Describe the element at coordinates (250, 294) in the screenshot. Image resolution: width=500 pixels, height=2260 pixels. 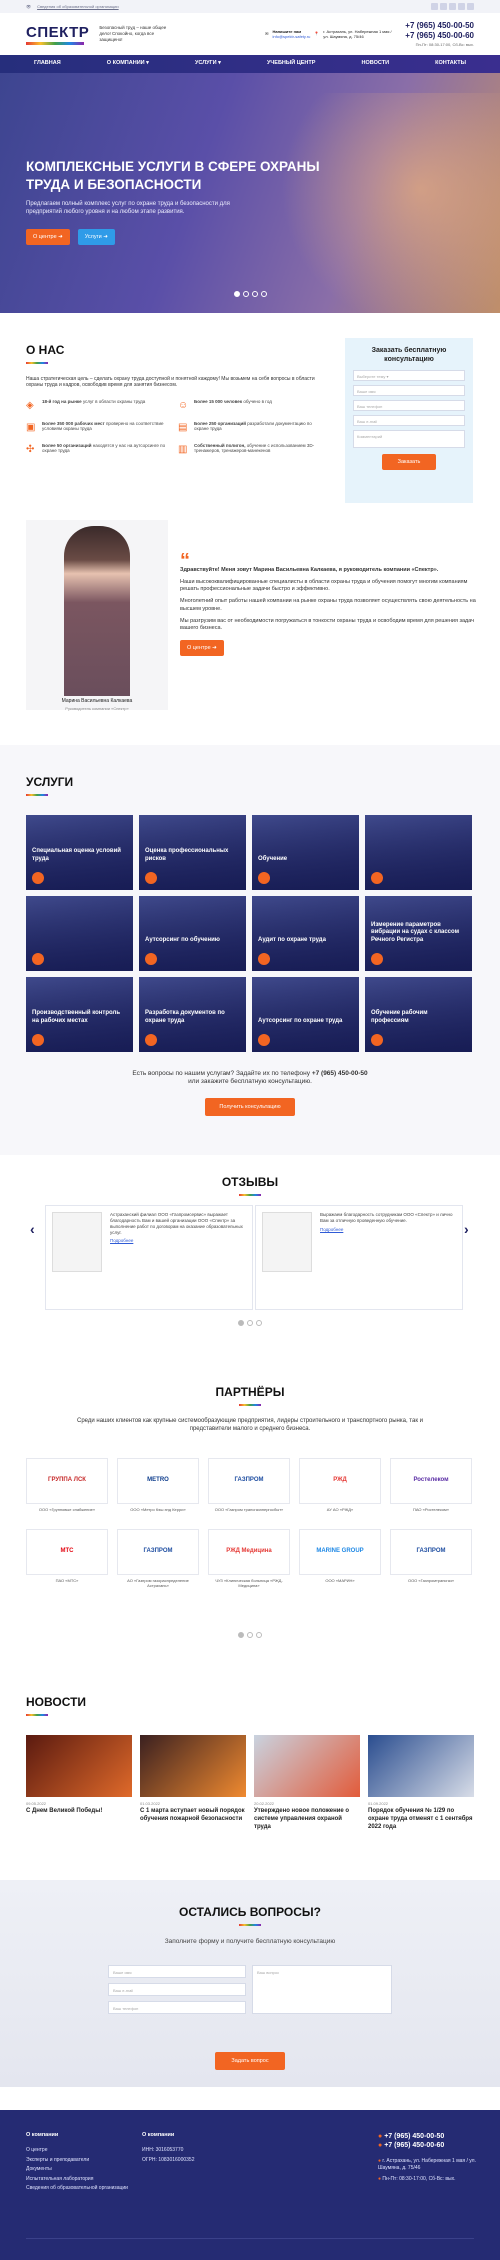
I see `hero-slider-dots` at that location.